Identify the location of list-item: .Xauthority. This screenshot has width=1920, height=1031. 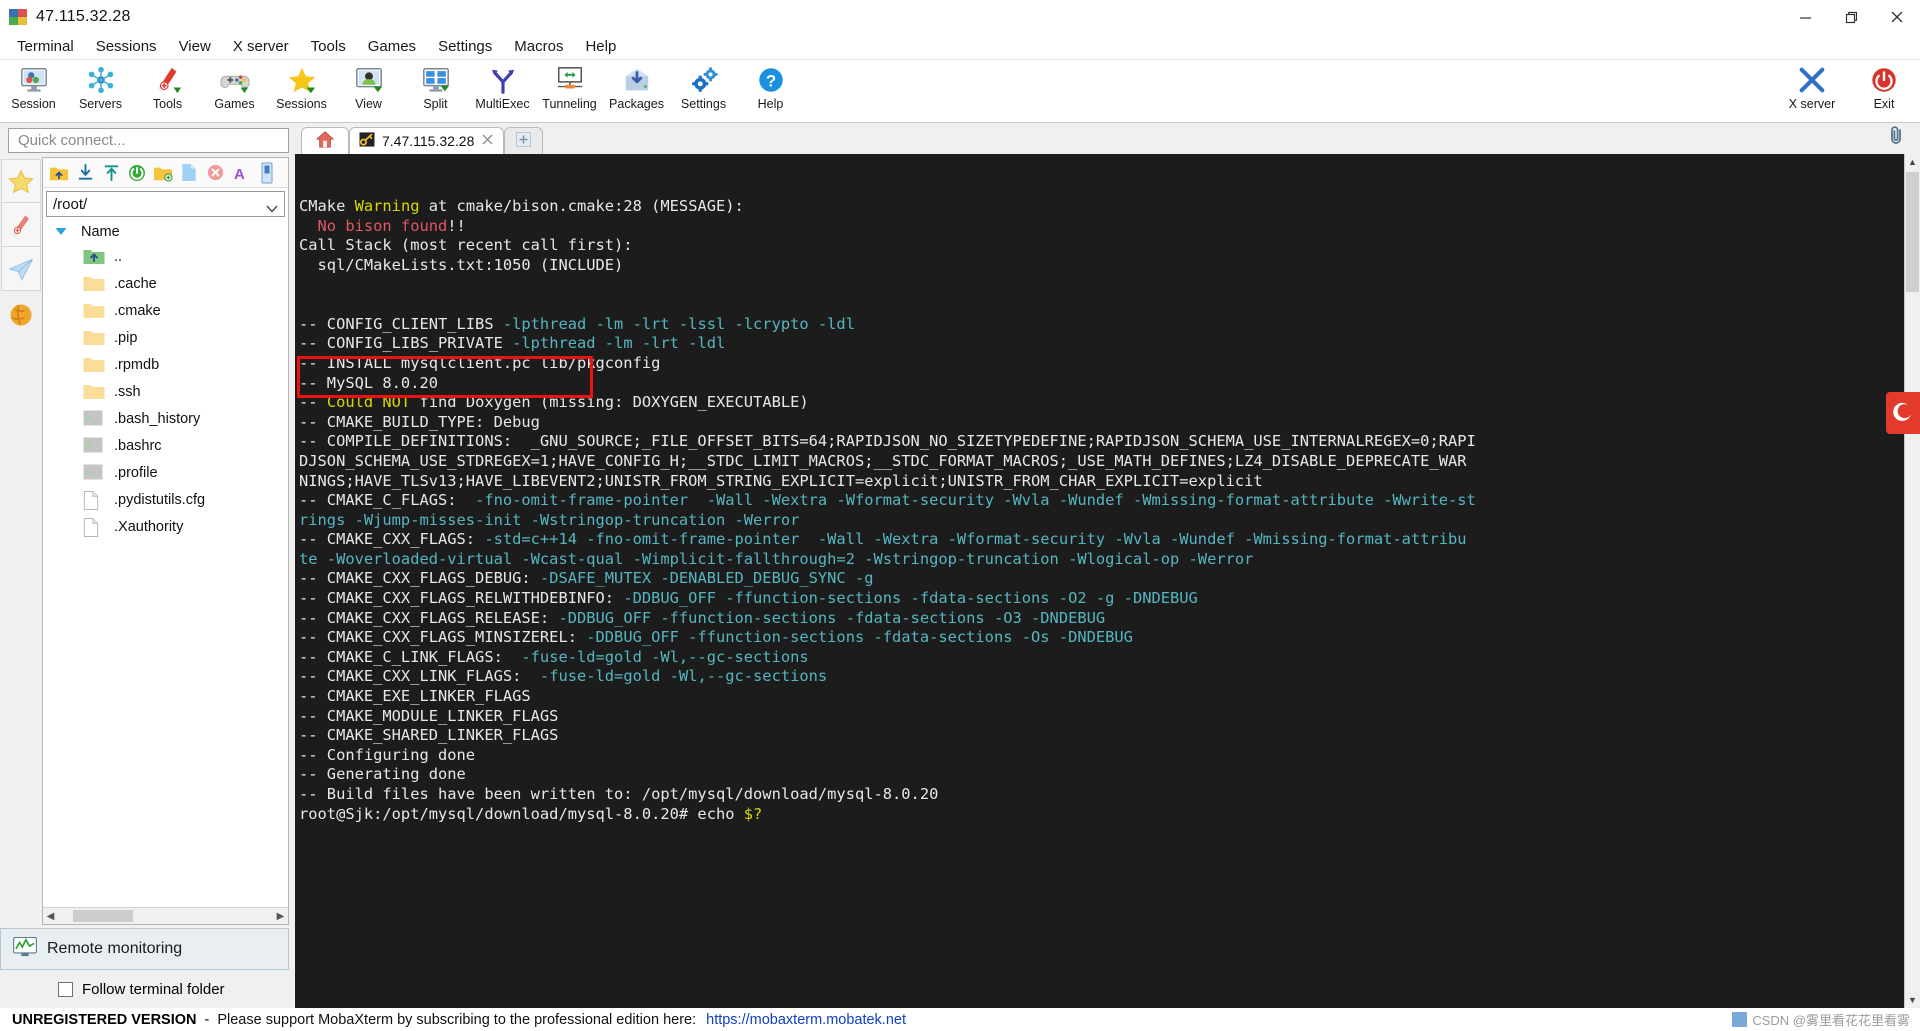
(165, 526).